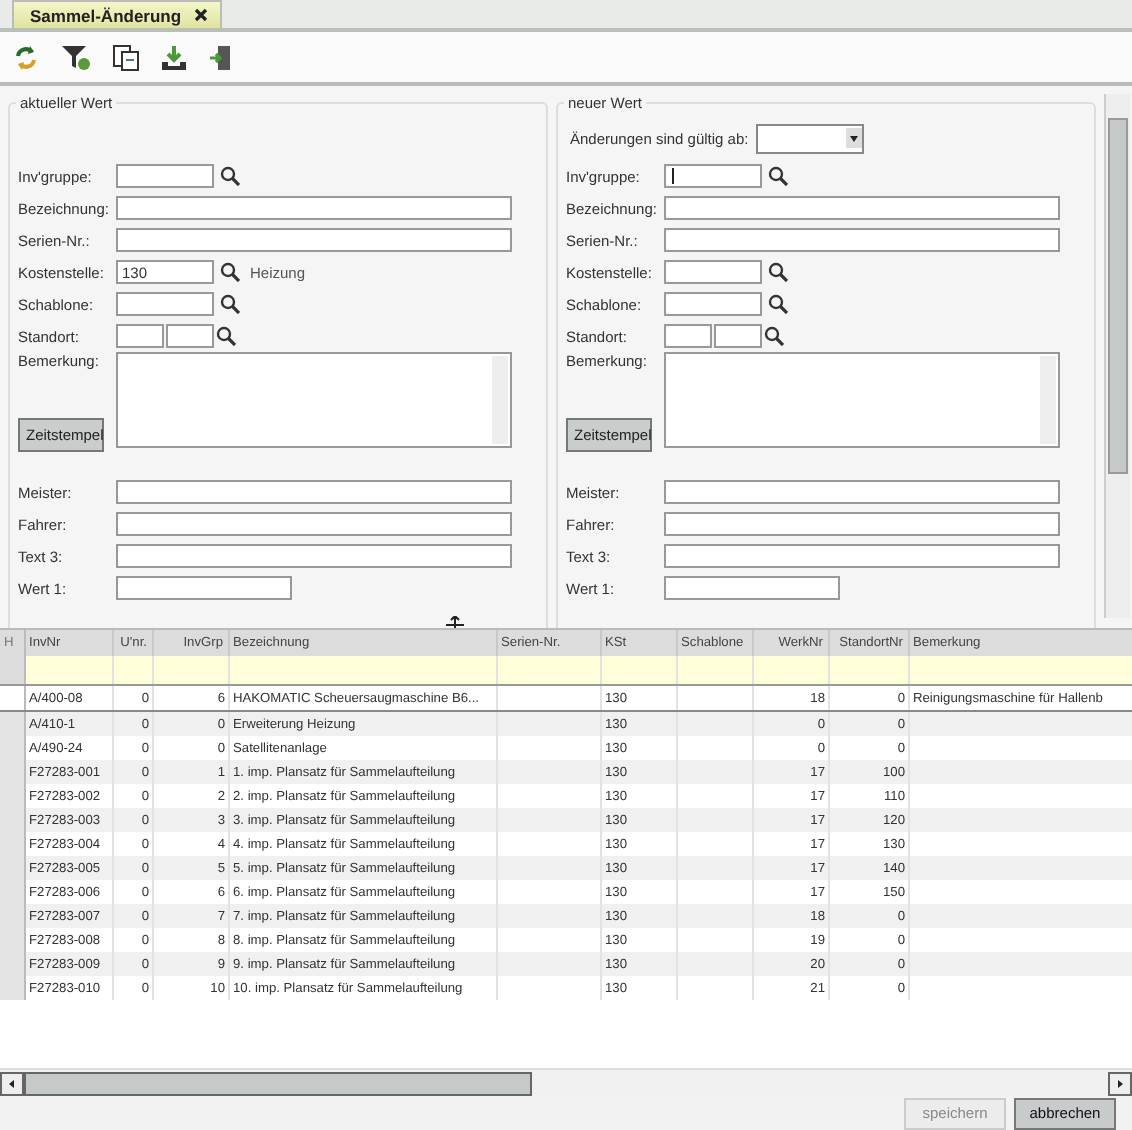  Describe the element at coordinates (220, 57) in the screenshot. I see `exit-door-icon` at that location.